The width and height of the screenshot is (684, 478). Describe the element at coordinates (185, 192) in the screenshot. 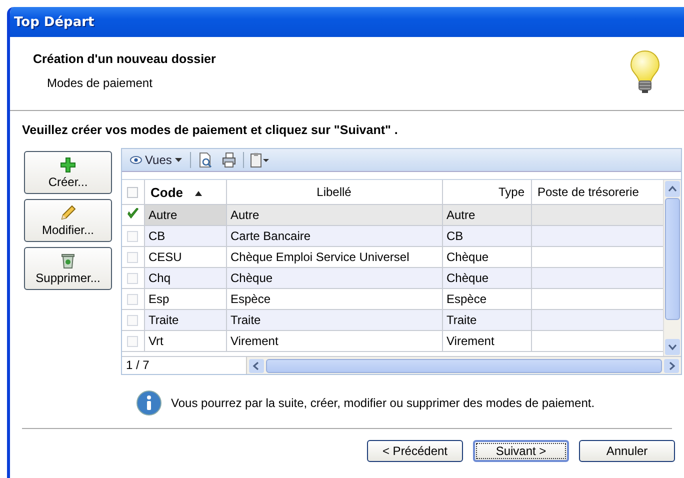

I see `column-header: Code` at that location.